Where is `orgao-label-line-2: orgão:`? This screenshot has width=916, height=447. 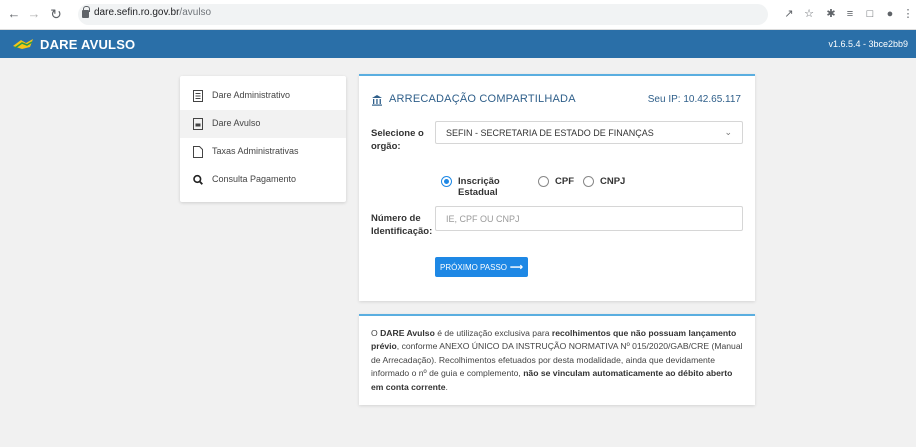 orgao-label-line-2: orgão: is located at coordinates (386, 146).